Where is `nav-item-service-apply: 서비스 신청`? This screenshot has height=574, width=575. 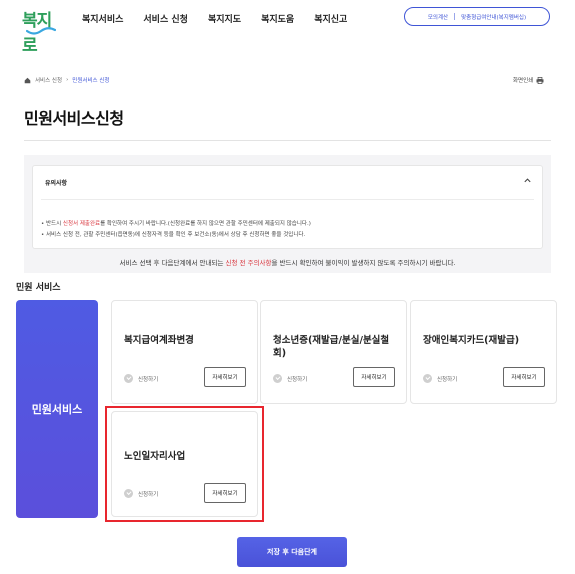
nav-item-service-apply: 서비스 신청 is located at coordinates (165, 18).